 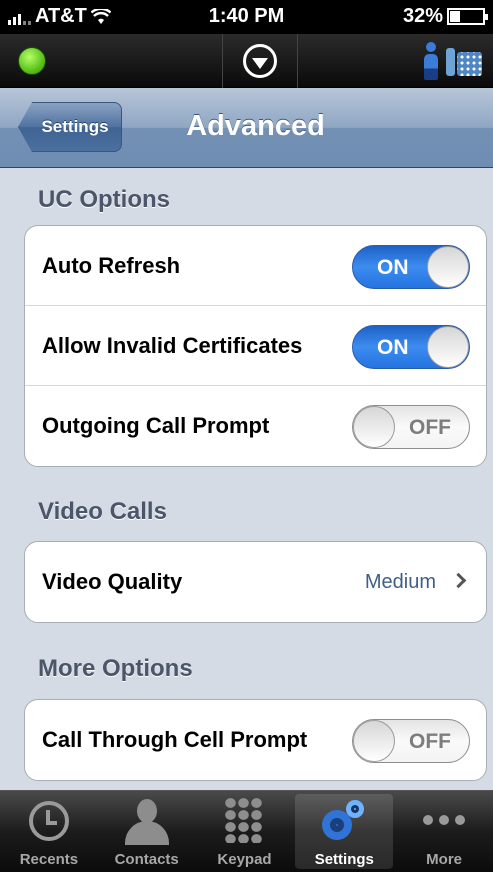 I want to click on row-label: Call Through Cell Prompt, so click(x=175, y=739).